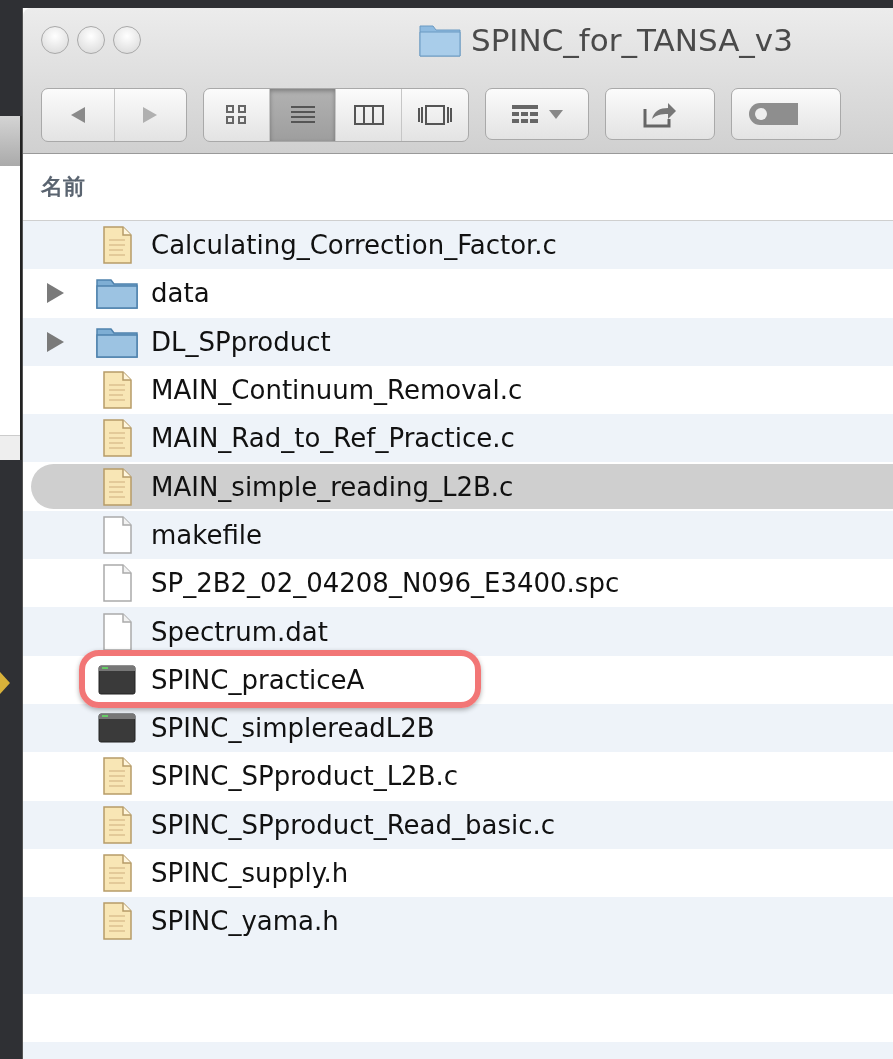 The height and width of the screenshot is (1059, 893). What do you see at coordinates (660, 114) in the screenshot?
I see `share-button` at bounding box center [660, 114].